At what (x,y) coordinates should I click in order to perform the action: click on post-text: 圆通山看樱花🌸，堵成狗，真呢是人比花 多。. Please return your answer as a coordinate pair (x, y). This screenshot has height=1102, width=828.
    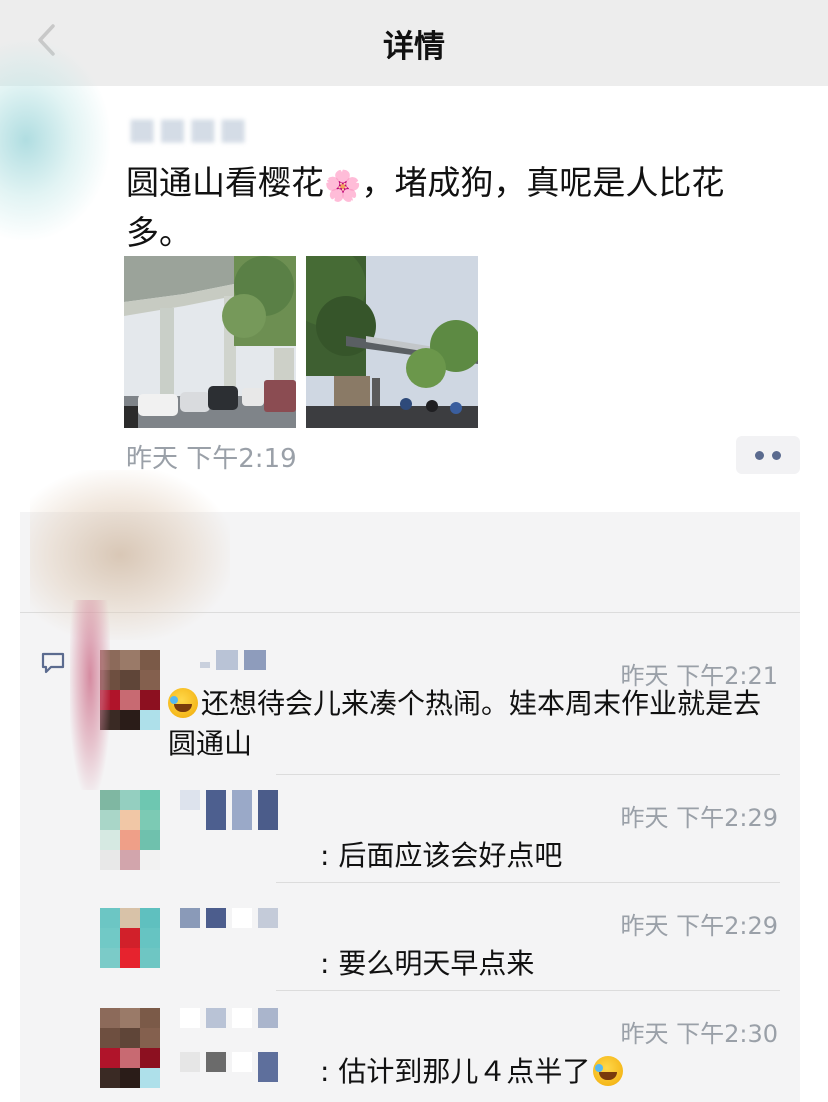
    Looking at the image, I should click on (456, 208).